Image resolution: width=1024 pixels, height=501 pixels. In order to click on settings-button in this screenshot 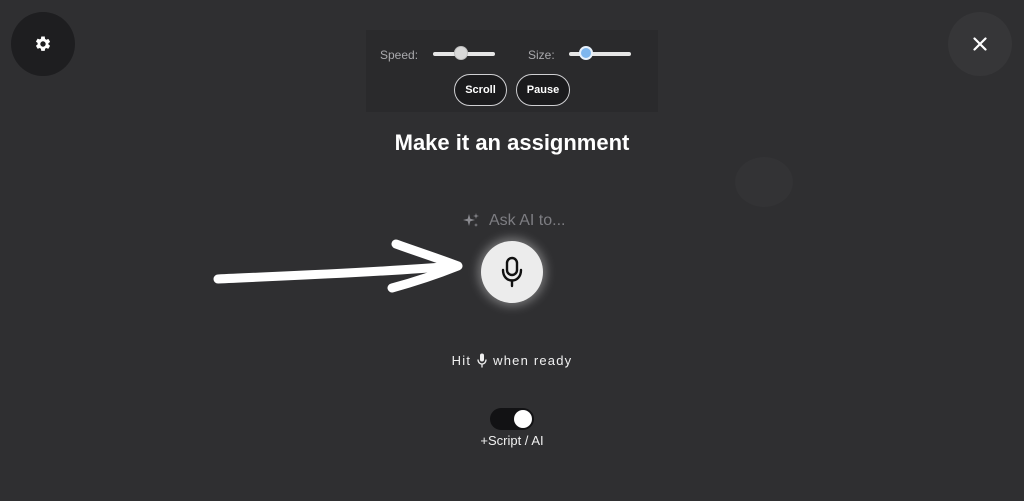, I will do `click(43, 44)`.